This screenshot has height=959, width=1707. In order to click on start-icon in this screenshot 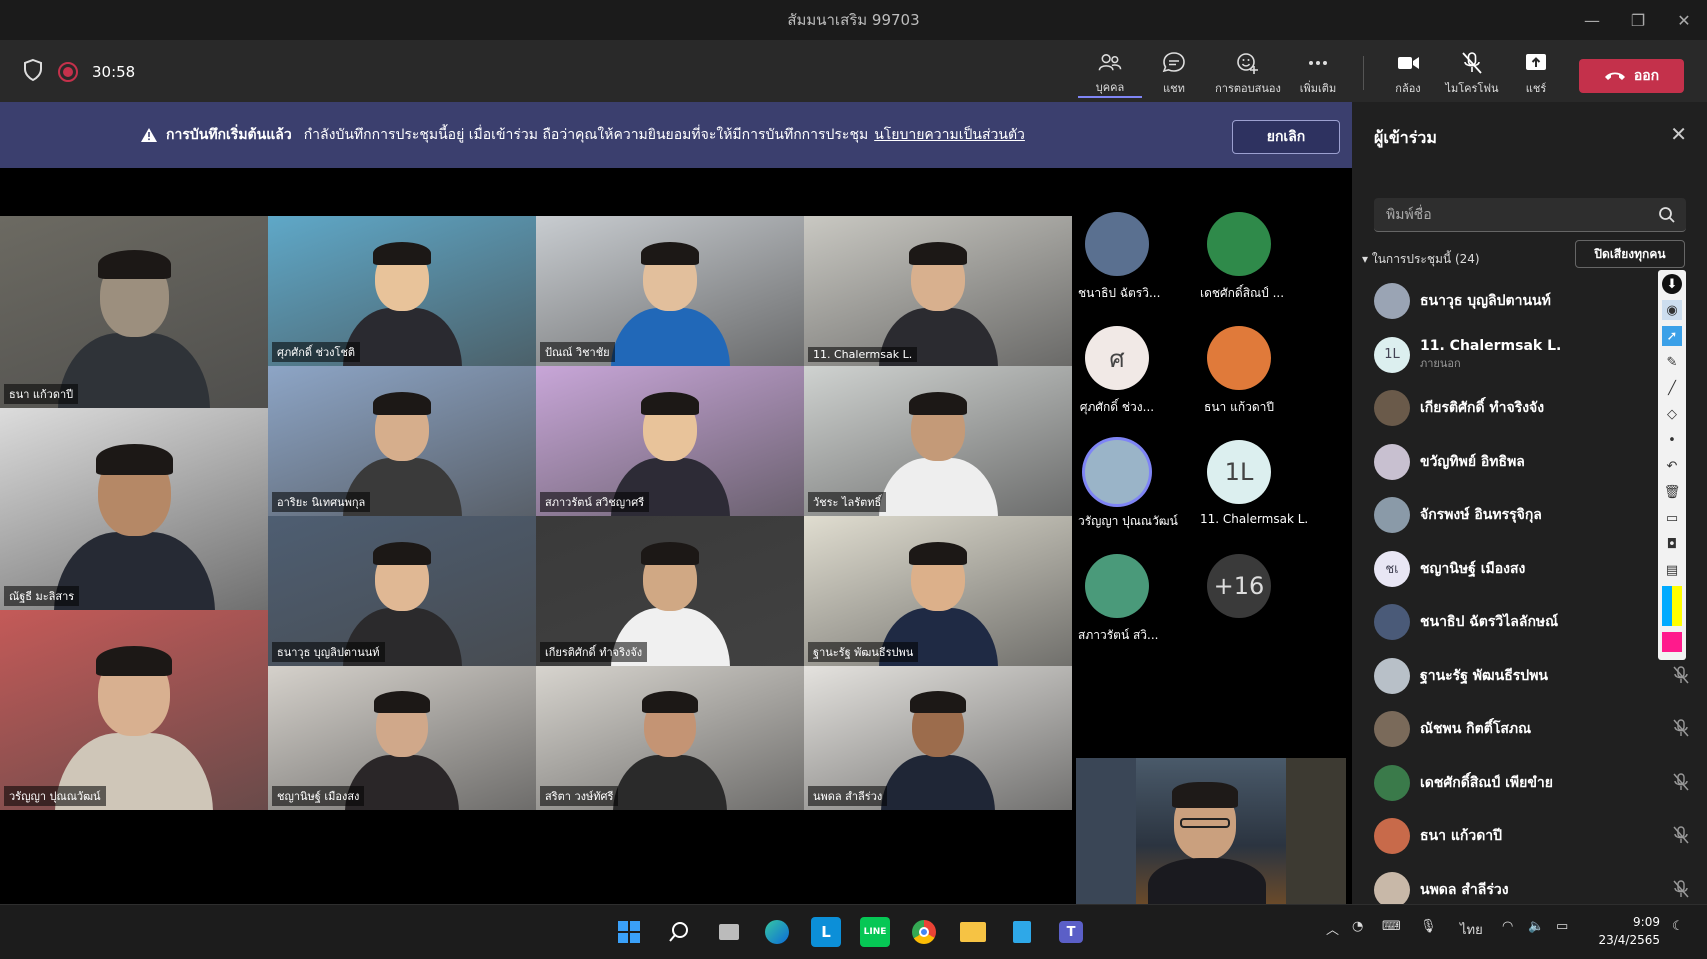, I will do `click(629, 932)`.